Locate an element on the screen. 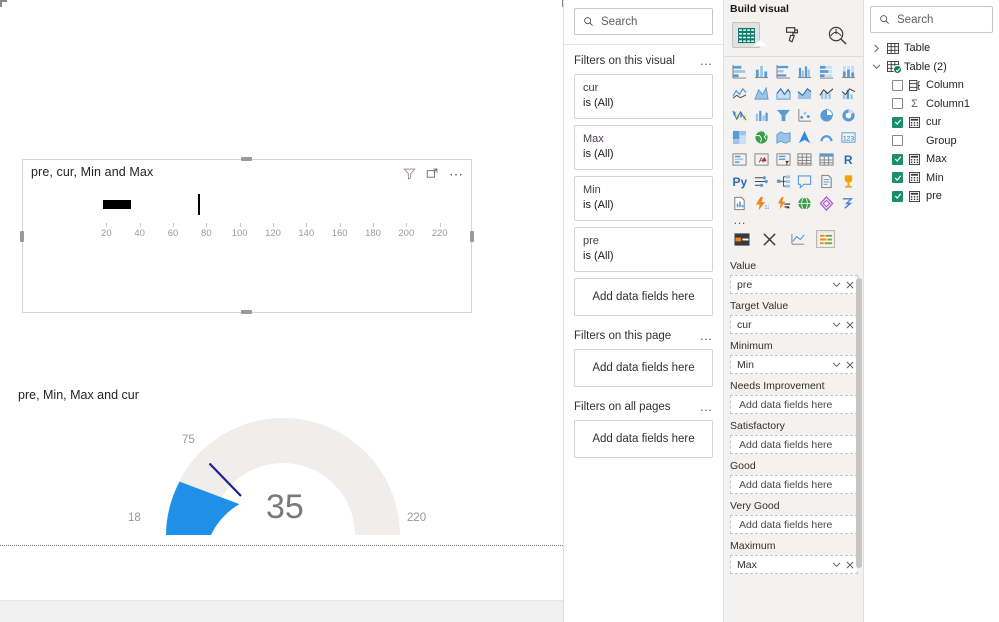  filter-card: cur is (All) is located at coordinates (643, 96).